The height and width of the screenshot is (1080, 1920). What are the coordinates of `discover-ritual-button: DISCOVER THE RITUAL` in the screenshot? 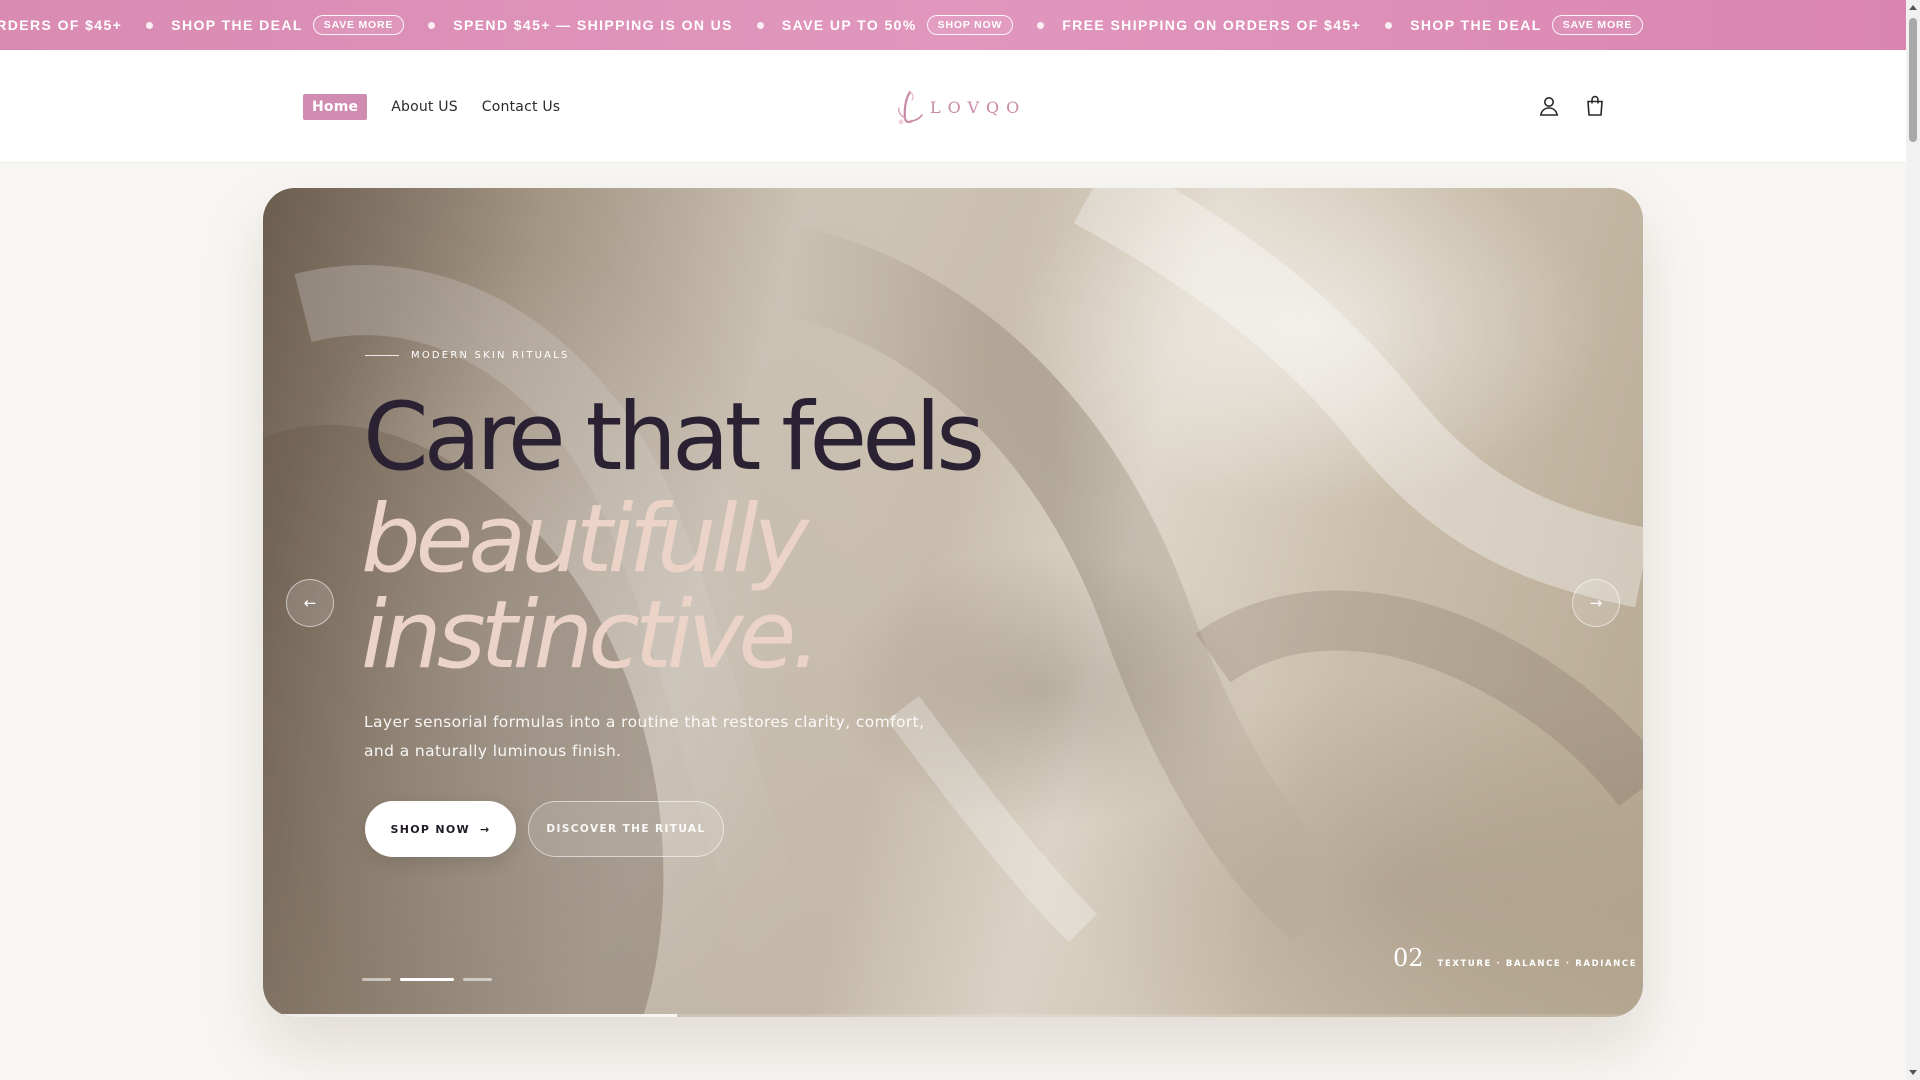 It's located at (626, 829).